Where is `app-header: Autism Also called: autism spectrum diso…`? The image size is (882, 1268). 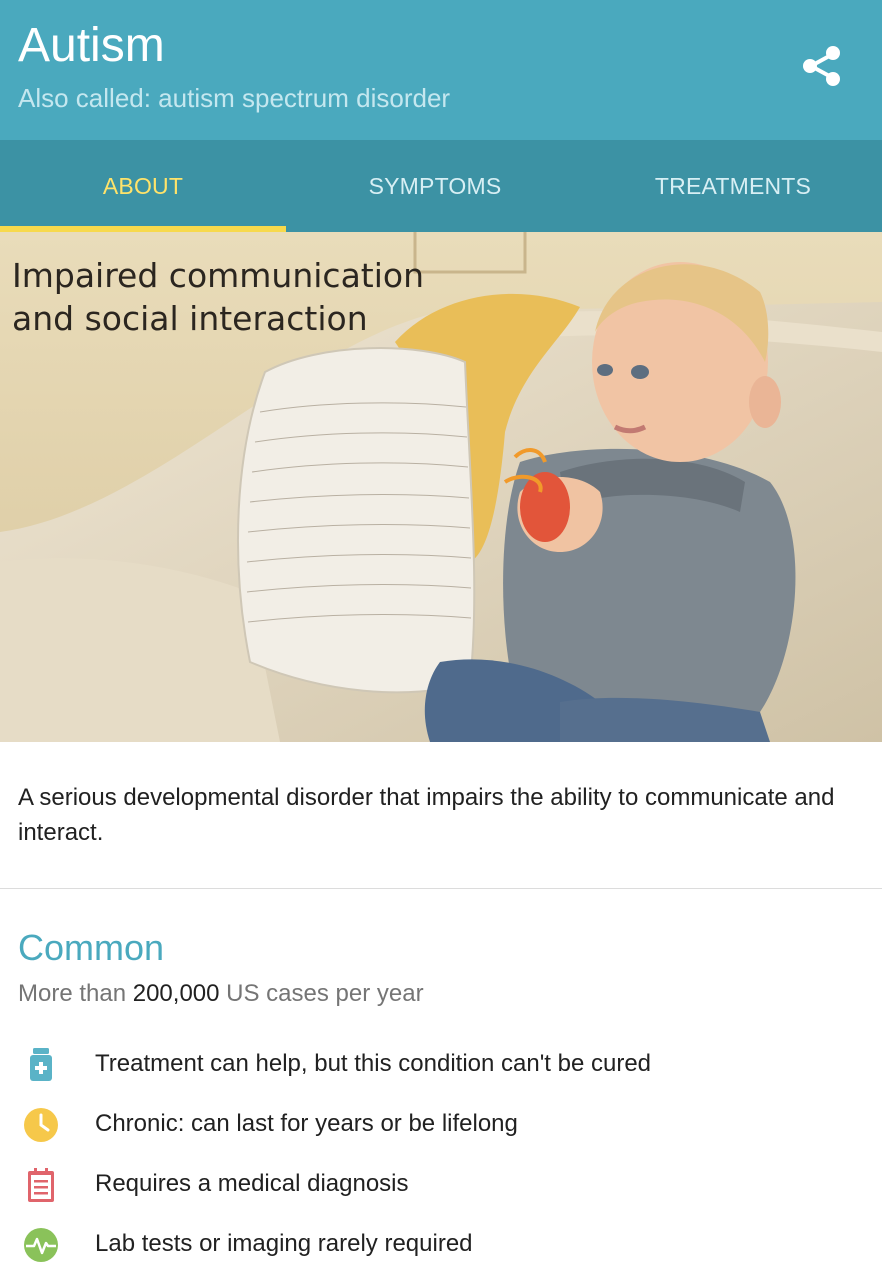 app-header: Autism Also called: autism spectrum diso… is located at coordinates (441, 70).